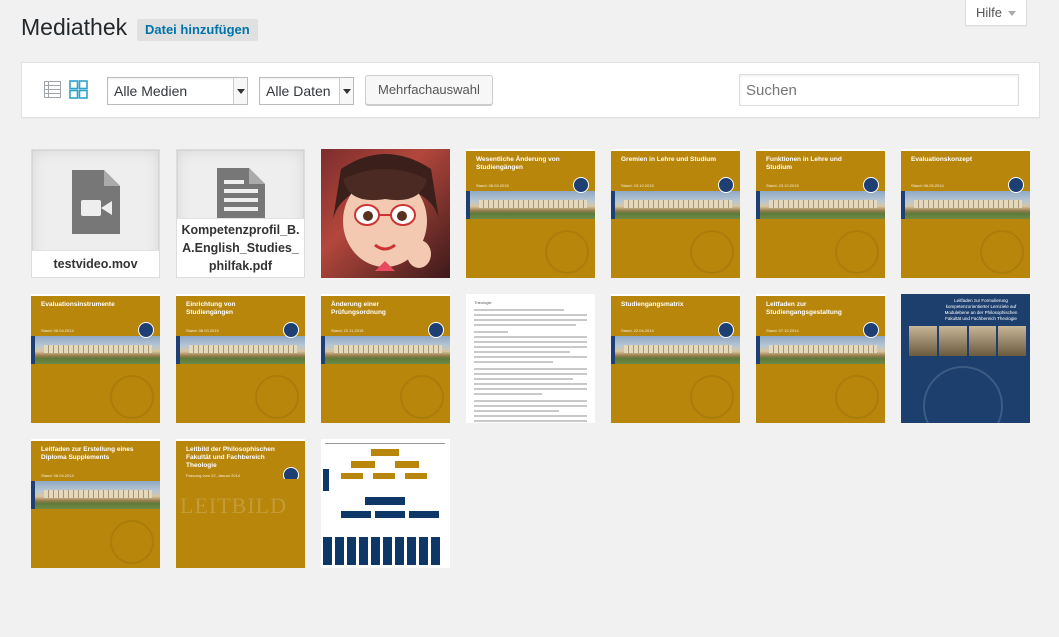 Image resolution: width=1059 pixels, height=637 pixels. Describe the element at coordinates (213, 475) in the screenshot. I see `document-subtitle: Fassung vom 22. Januar 2014` at that location.